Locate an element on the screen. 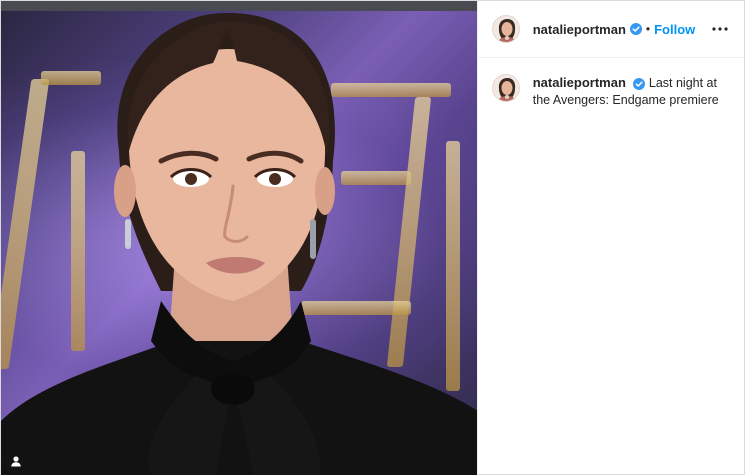  more-options-button is located at coordinates (720, 29).